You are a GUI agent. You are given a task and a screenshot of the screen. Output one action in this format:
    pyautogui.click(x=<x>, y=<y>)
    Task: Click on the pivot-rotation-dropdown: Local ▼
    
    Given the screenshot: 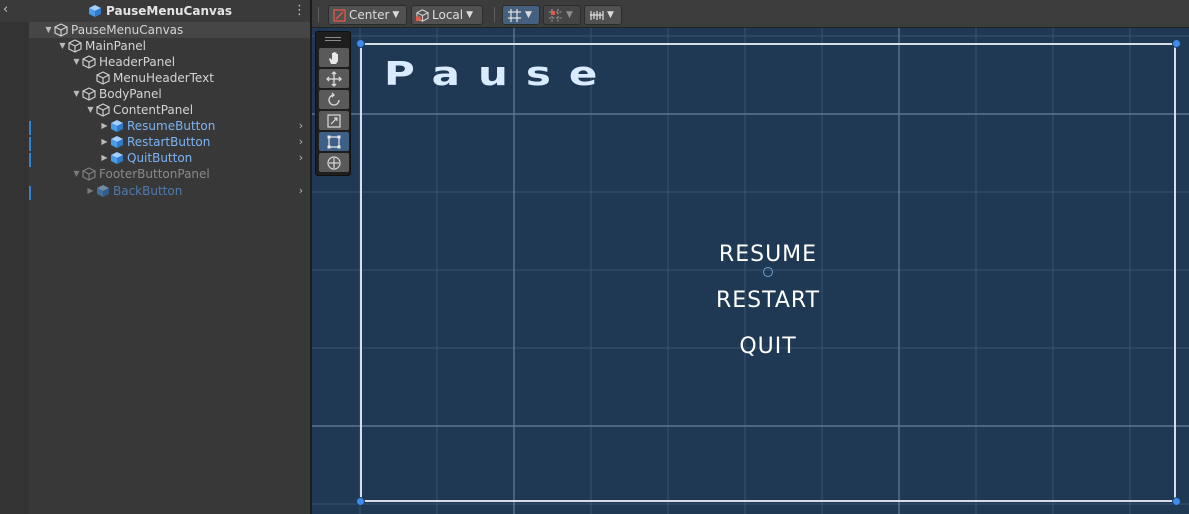 What is the action you would take?
    pyautogui.click(x=447, y=15)
    